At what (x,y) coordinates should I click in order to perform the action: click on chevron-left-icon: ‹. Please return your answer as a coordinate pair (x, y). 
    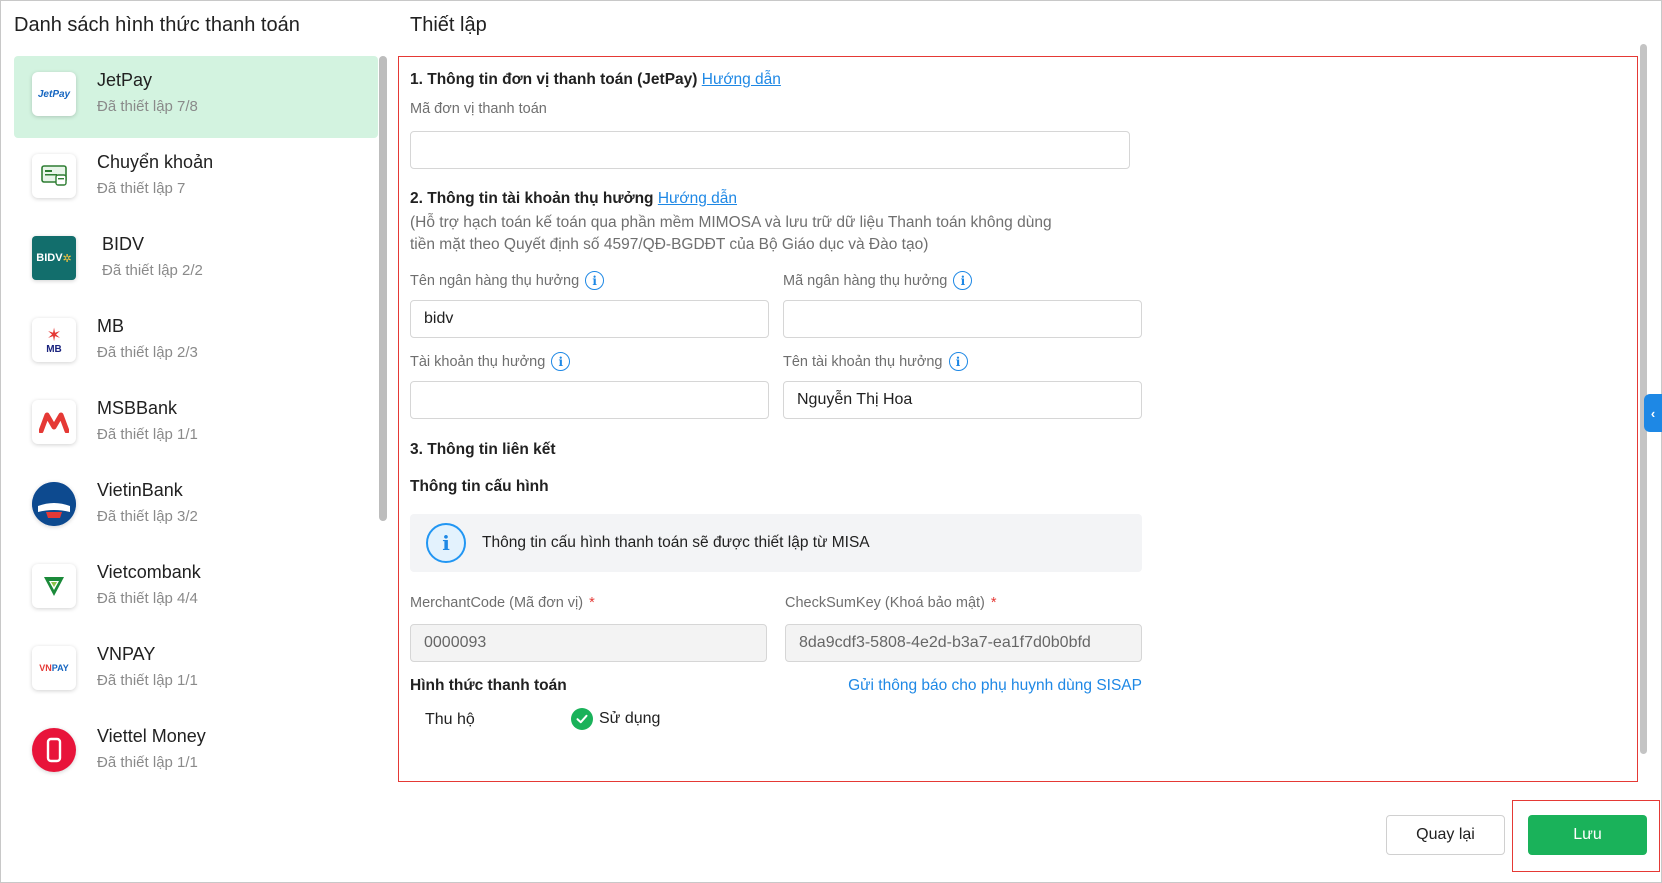
    Looking at the image, I should click on (1653, 413).